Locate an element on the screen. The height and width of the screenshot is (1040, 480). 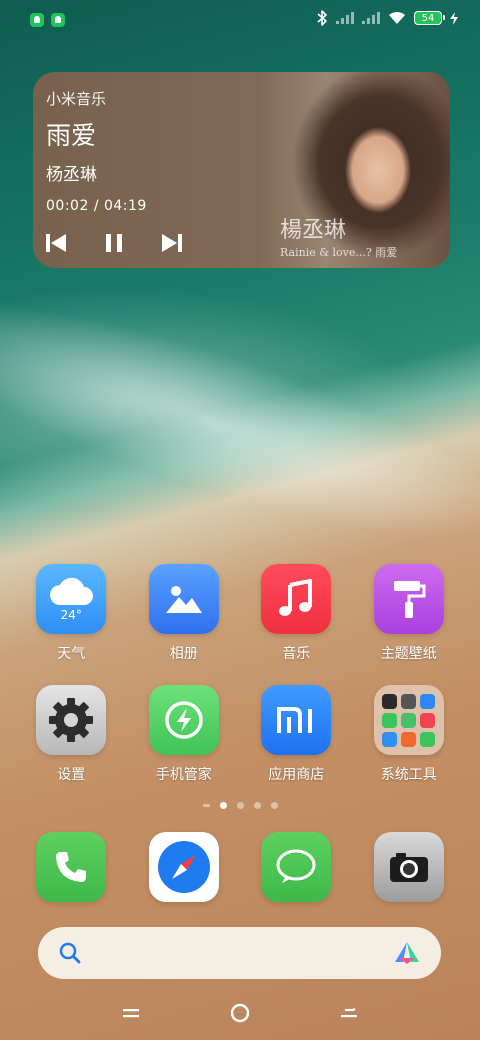
mi-logo-icon is located at coordinates (295, 720).